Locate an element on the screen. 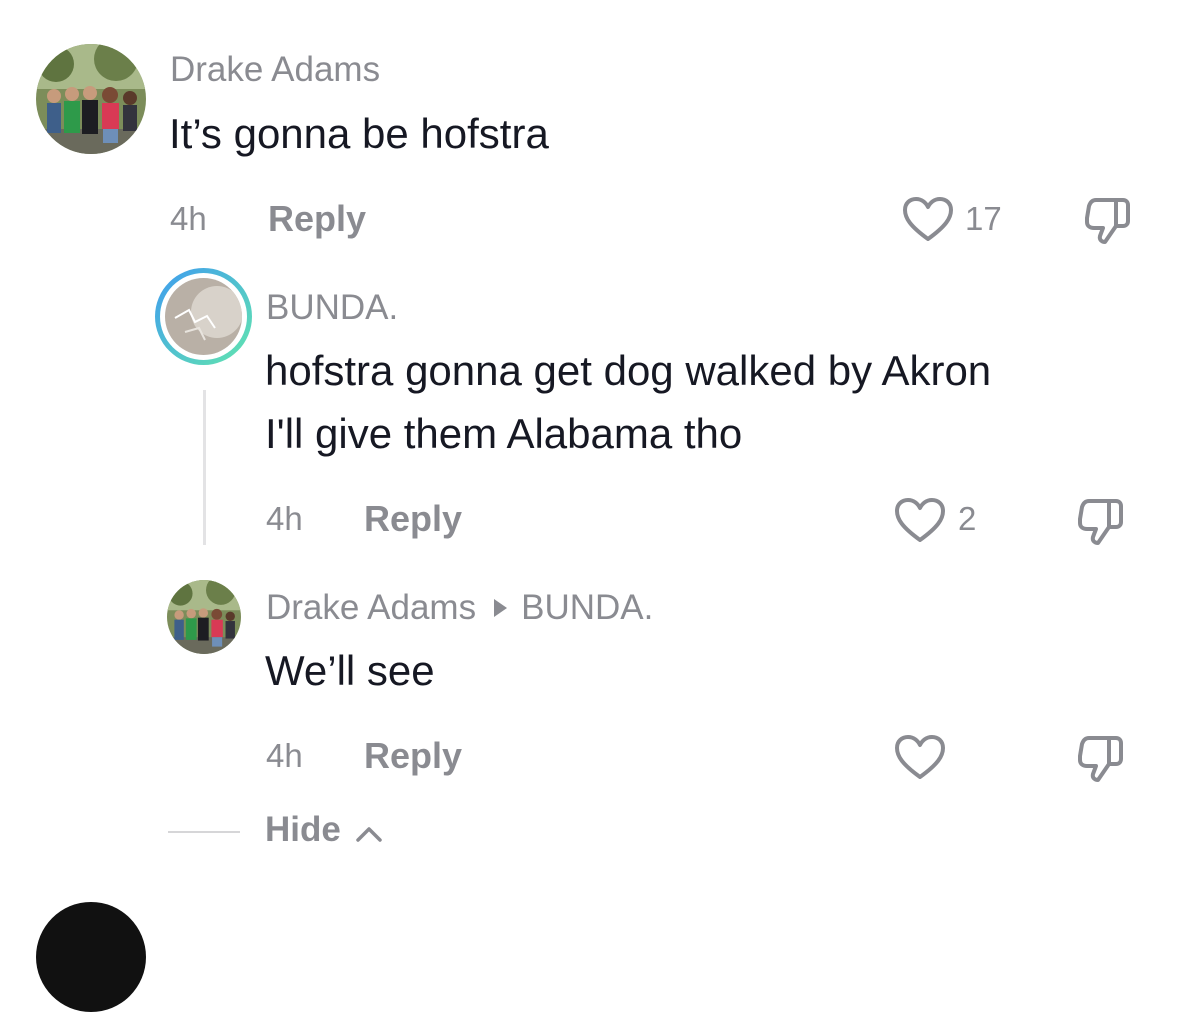  chevron-up-icon is located at coordinates (369, 832).